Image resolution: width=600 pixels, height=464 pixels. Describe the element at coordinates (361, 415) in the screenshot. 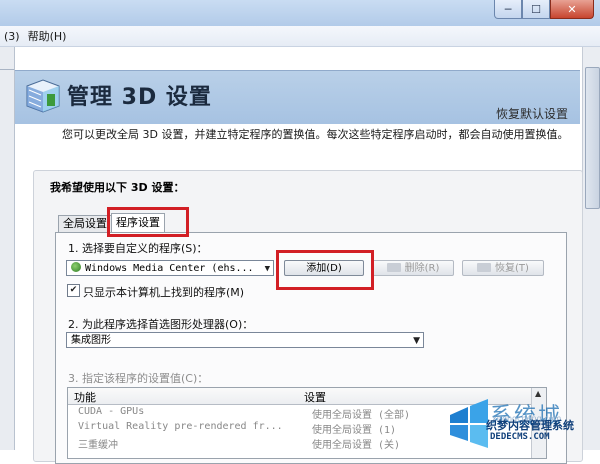

I see `setting-cell: 使用全局设置 (全部)` at that location.